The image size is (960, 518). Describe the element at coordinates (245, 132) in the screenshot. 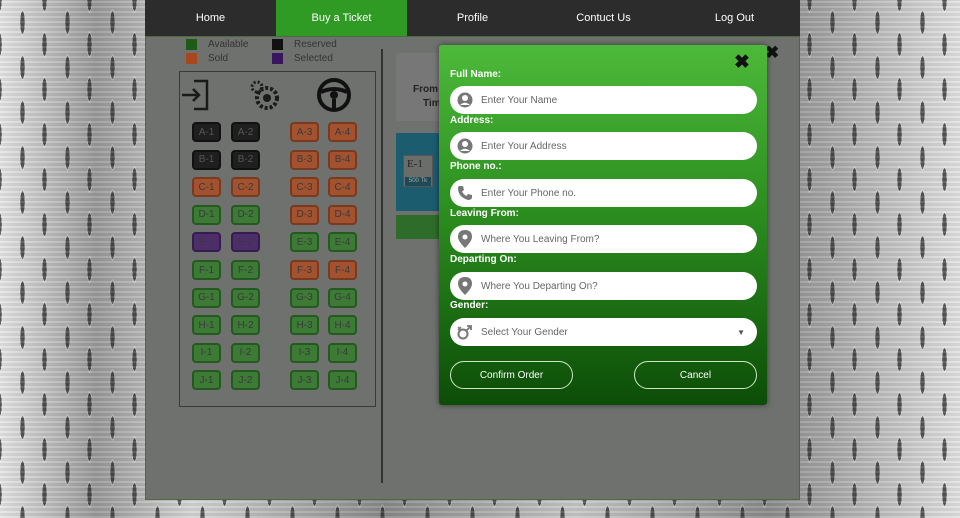

I see `seat-a-2: A-2` at that location.